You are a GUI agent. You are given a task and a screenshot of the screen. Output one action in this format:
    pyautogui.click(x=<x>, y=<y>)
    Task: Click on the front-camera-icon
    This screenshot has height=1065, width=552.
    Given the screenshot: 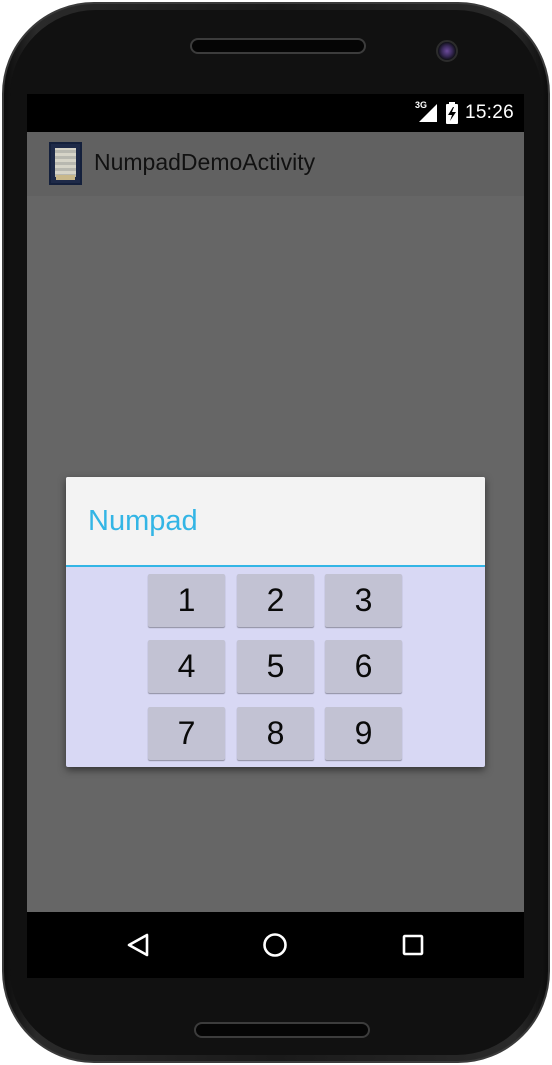 What is the action you would take?
    pyautogui.click(x=447, y=51)
    